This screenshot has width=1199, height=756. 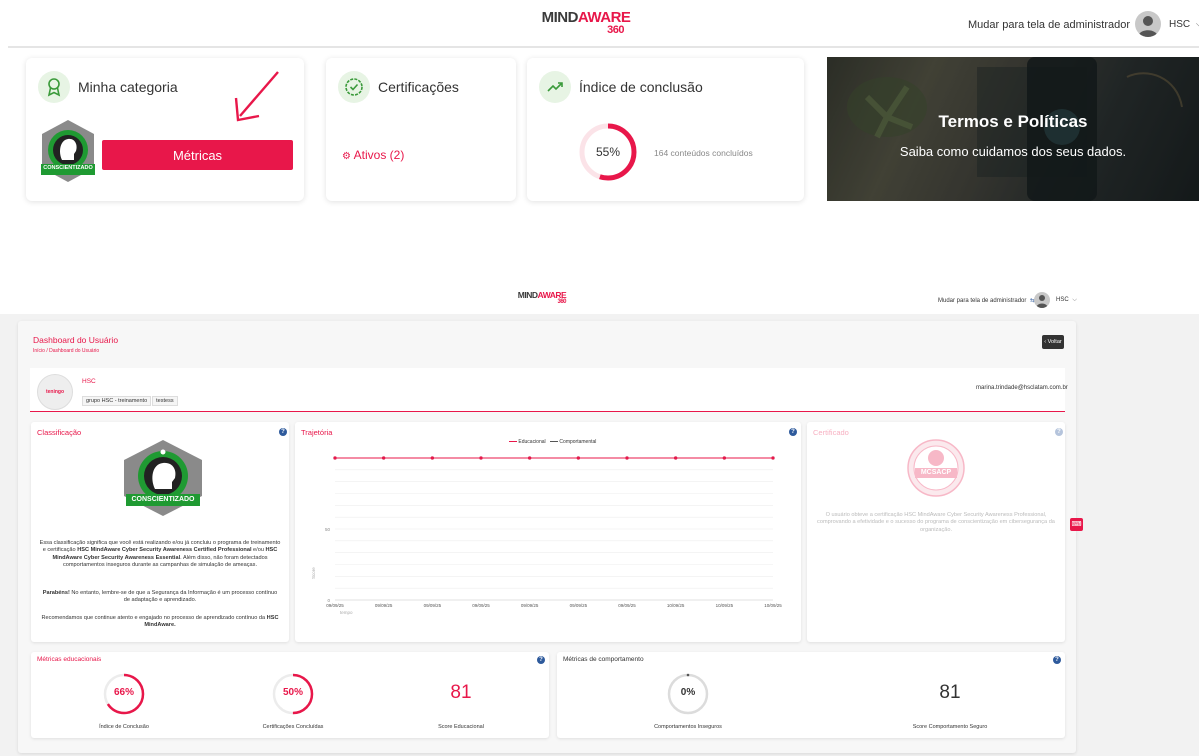 I want to click on legend-label: Educacional, so click(x=532, y=442).